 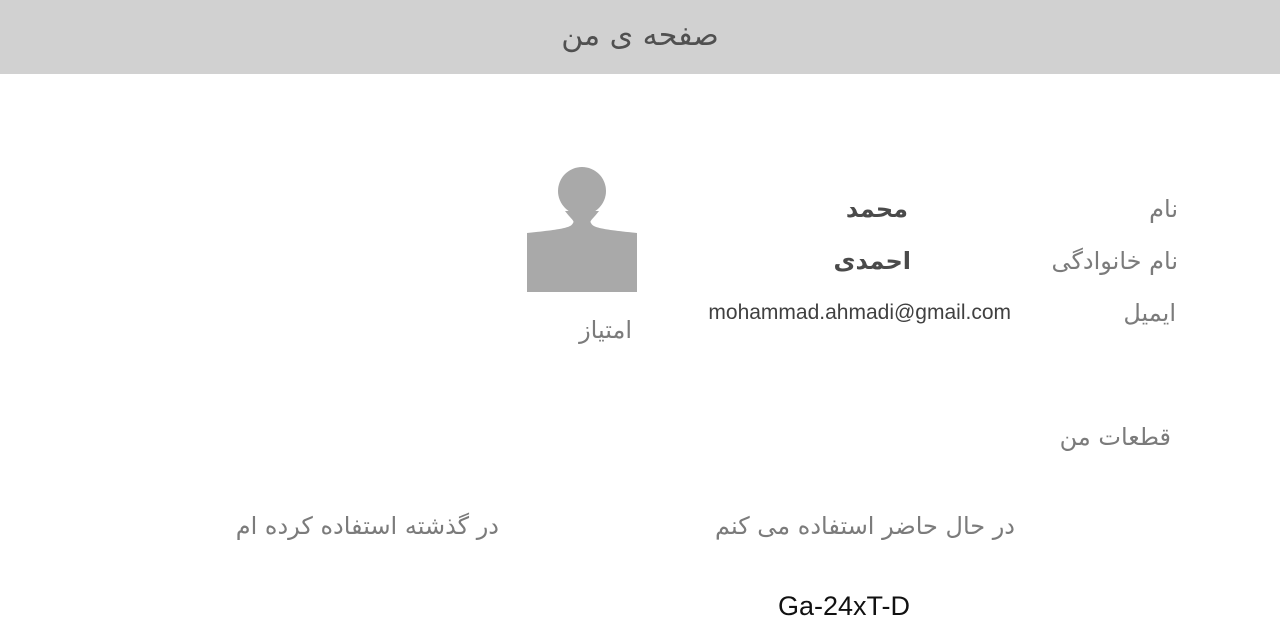 What do you see at coordinates (876, 209) in the screenshot?
I see `first-name-value: محمد` at bounding box center [876, 209].